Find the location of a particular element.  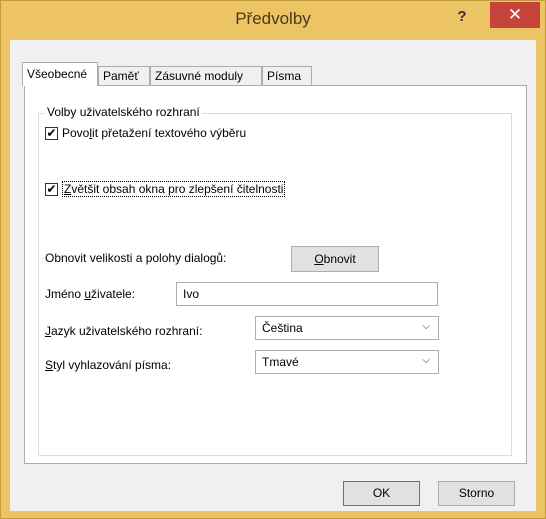

language-select: Čeština ⌵ is located at coordinates (347, 328).